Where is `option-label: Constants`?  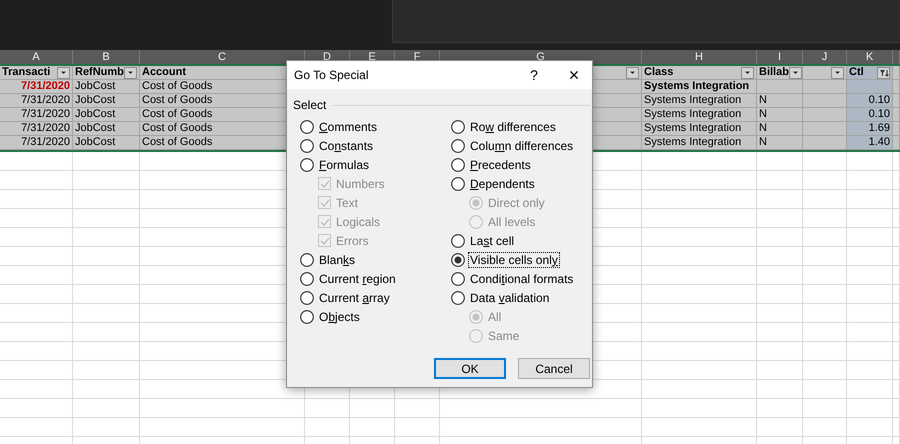 option-label: Constants is located at coordinates (346, 146).